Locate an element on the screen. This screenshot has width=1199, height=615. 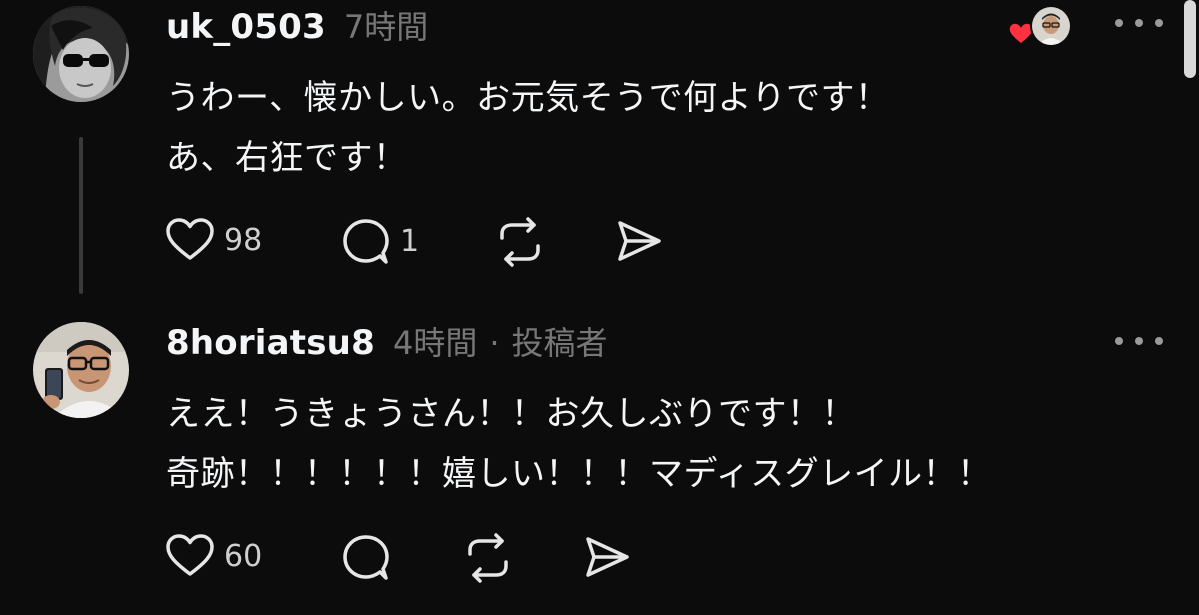
author-liked-avatar is located at coordinates (1051, 26).